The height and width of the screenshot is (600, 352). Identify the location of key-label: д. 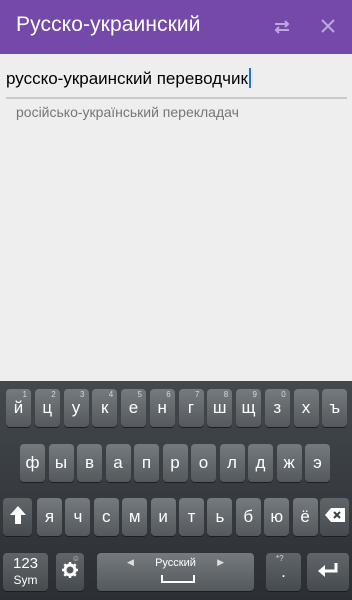
(260, 462).